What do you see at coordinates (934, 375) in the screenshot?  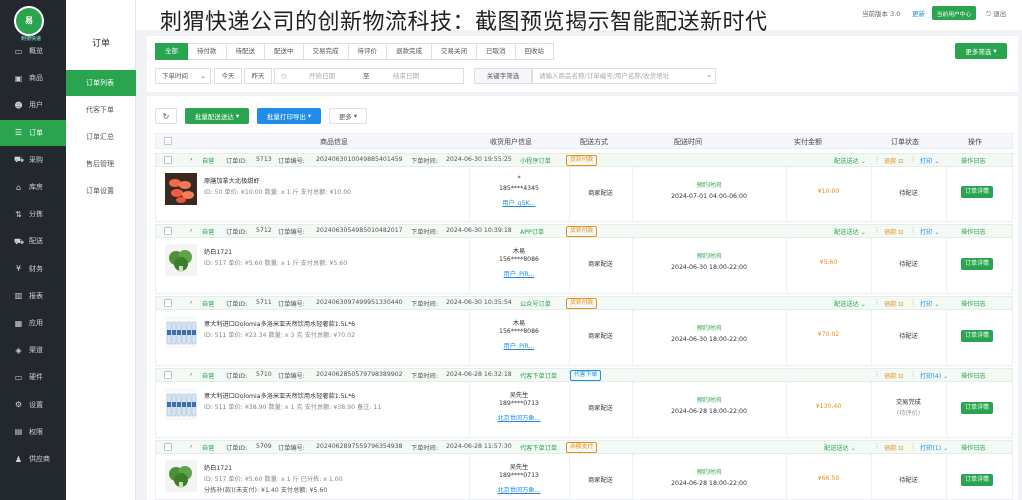 I see `print-link: 打印(4) ⌄` at bounding box center [934, 375].